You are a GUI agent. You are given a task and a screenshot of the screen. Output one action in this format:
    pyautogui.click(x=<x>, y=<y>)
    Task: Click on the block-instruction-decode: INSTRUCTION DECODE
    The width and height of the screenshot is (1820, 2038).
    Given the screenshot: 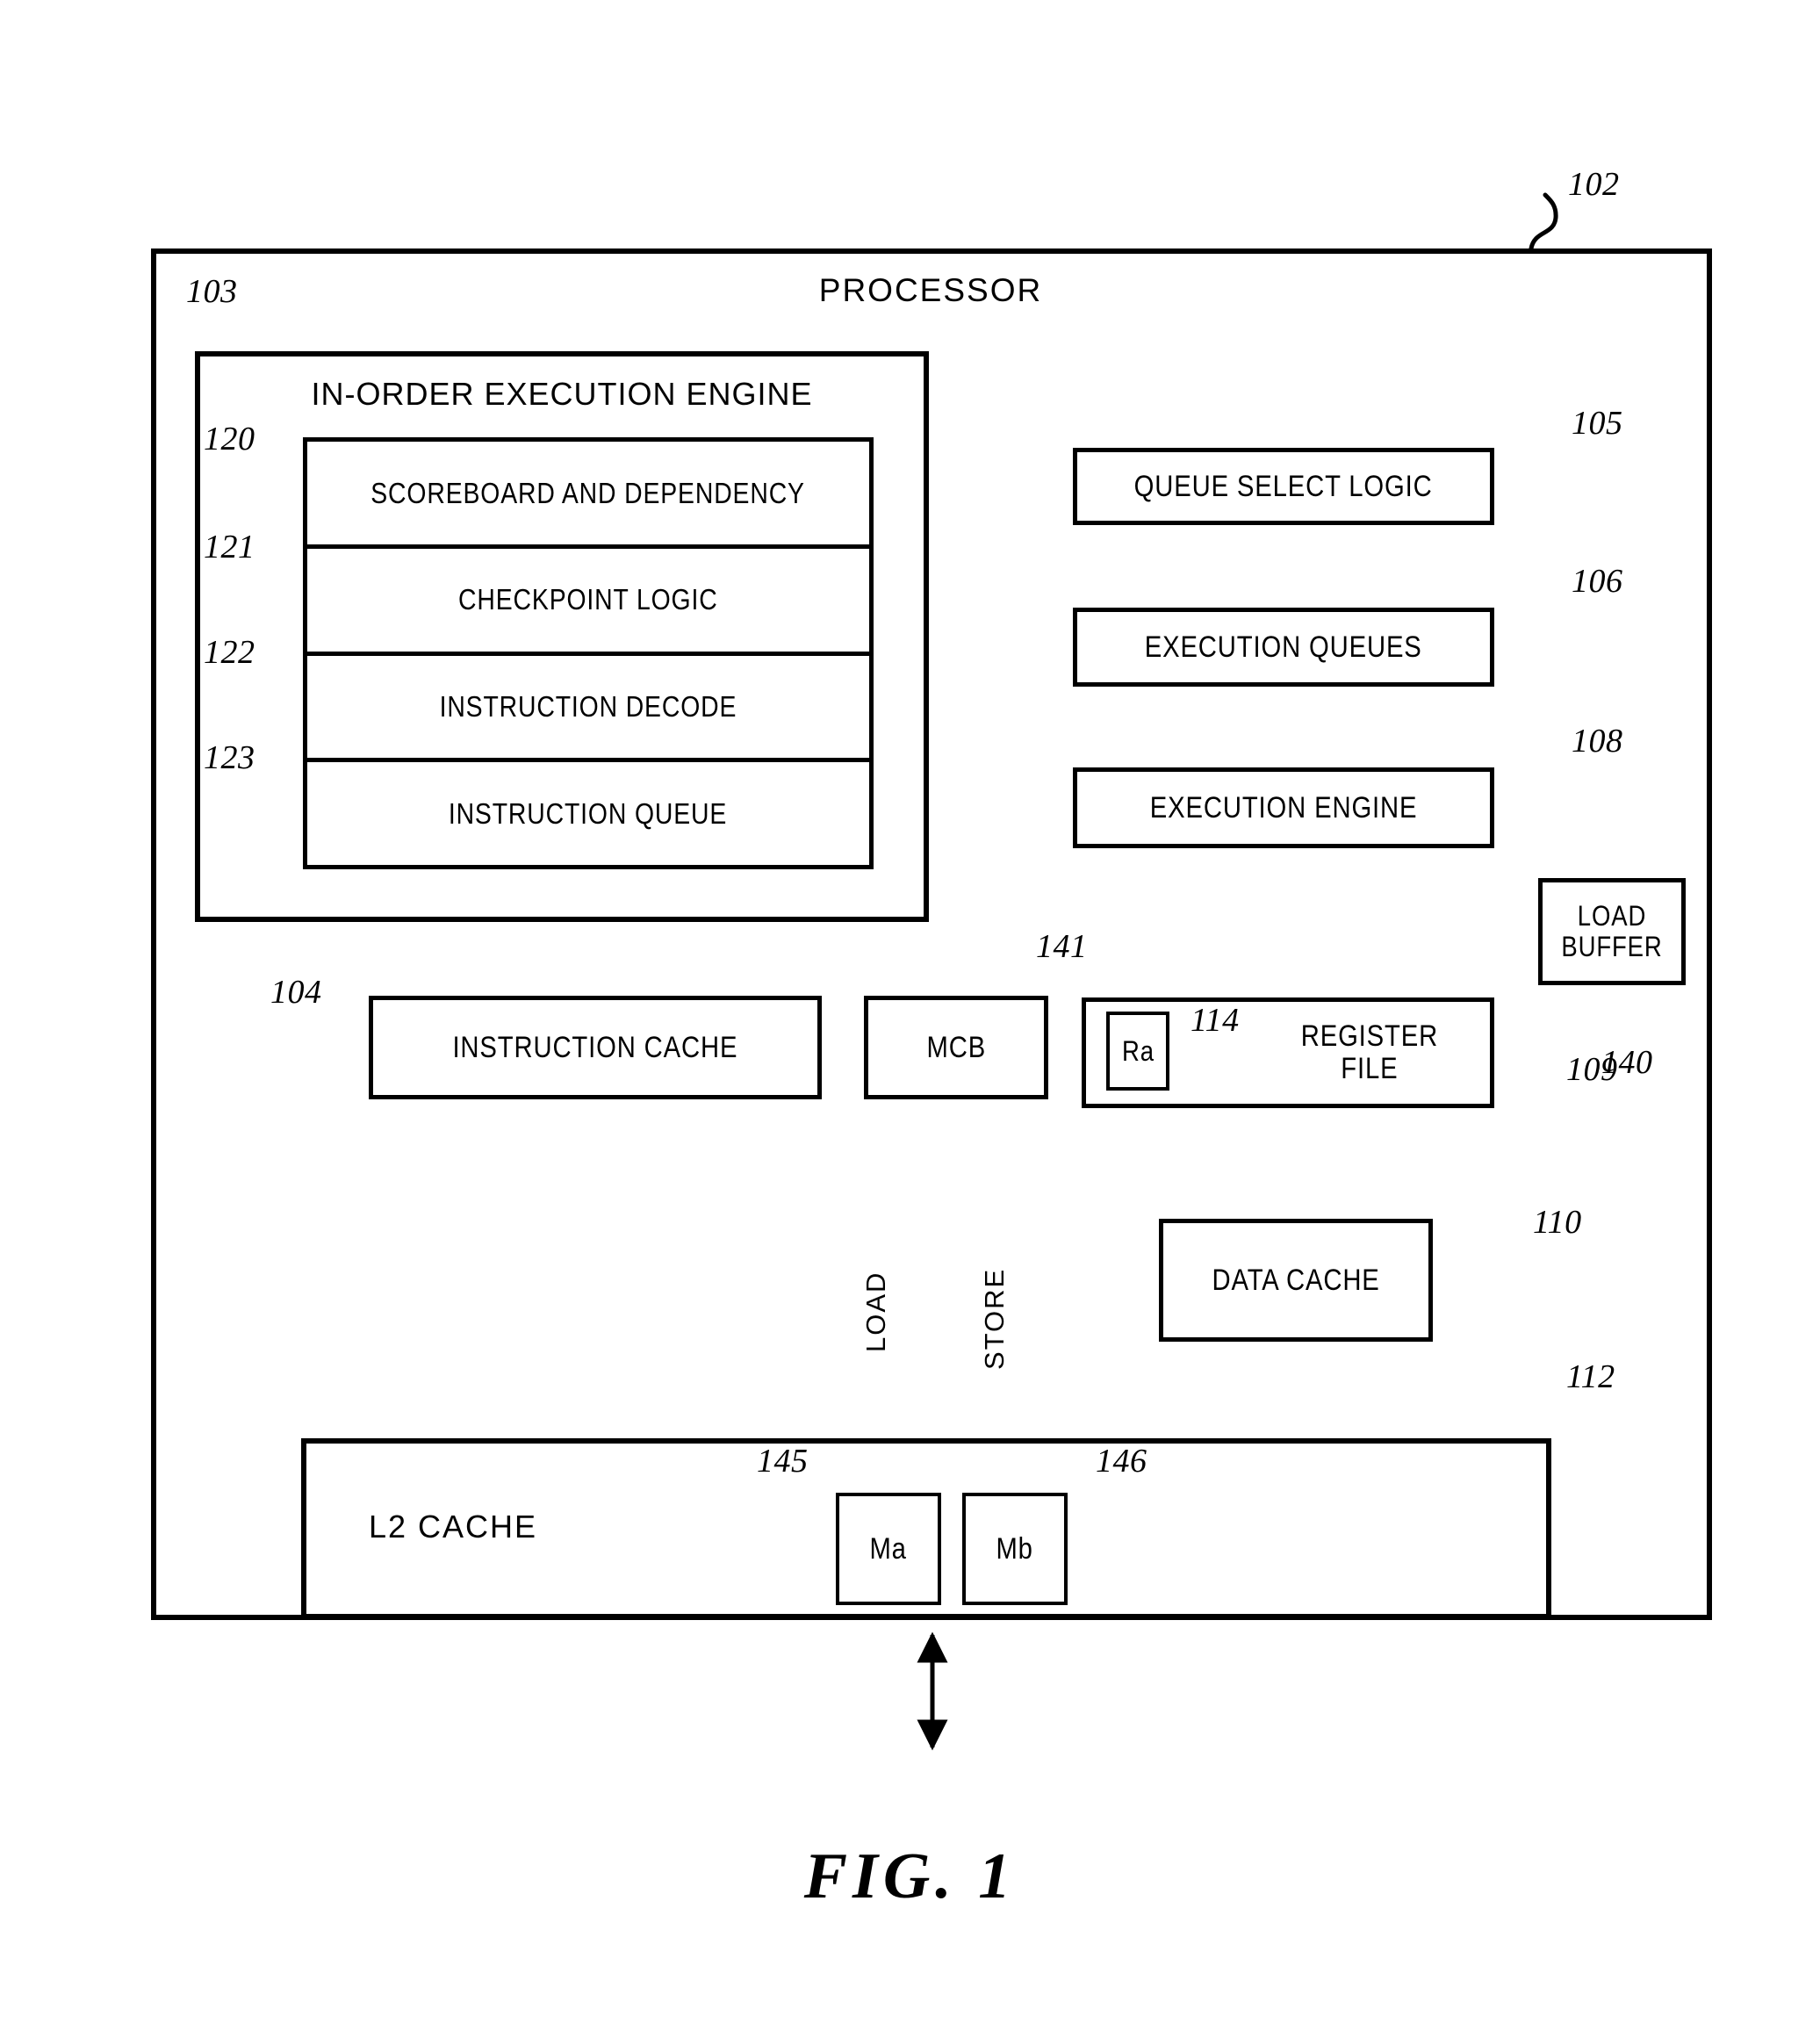 What is the action you would take?
    pyautogui.click(x=588, y=710)
    